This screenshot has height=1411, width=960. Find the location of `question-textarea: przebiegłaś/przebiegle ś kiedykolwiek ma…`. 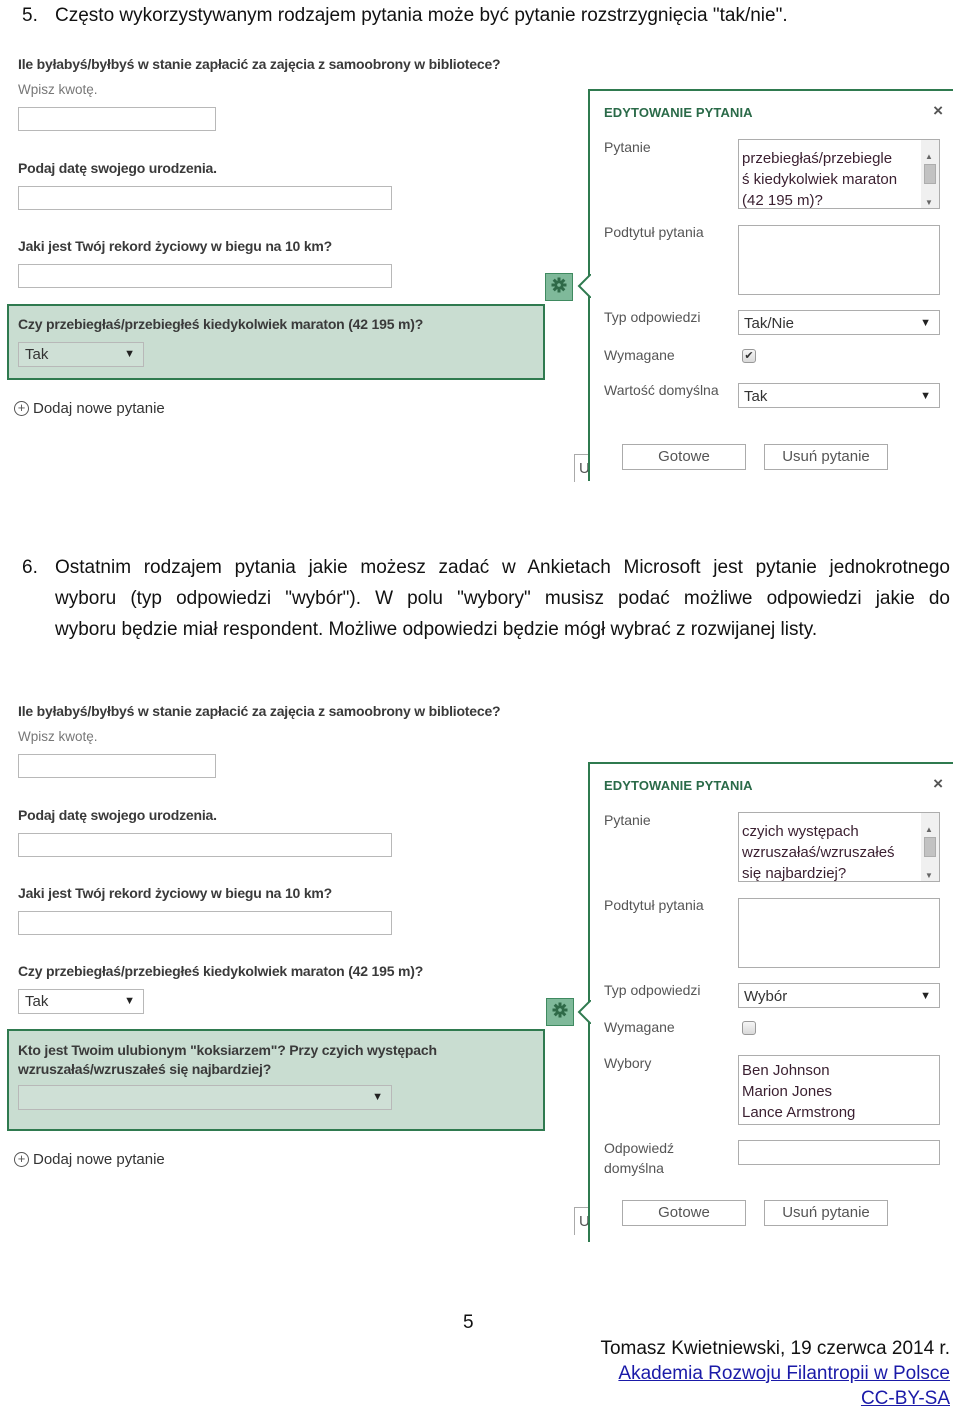

question-textarea: przebiegłaś/przebiegle ś kiedykolwiek ma… is located at coordinates (839, 174).